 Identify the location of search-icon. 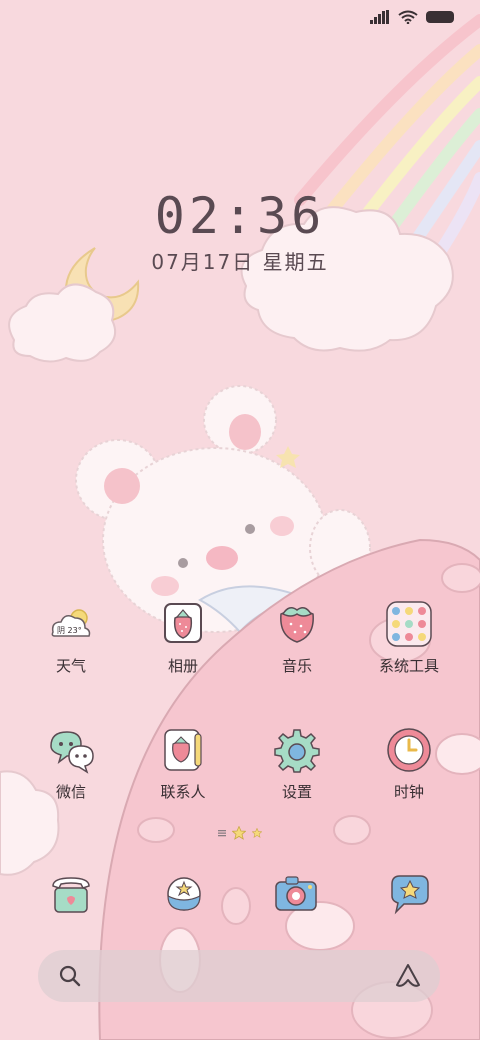
(70, 976).